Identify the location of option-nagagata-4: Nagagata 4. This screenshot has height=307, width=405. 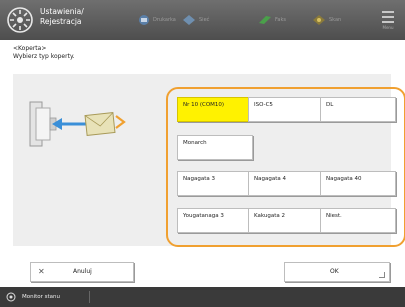
(286, 183).